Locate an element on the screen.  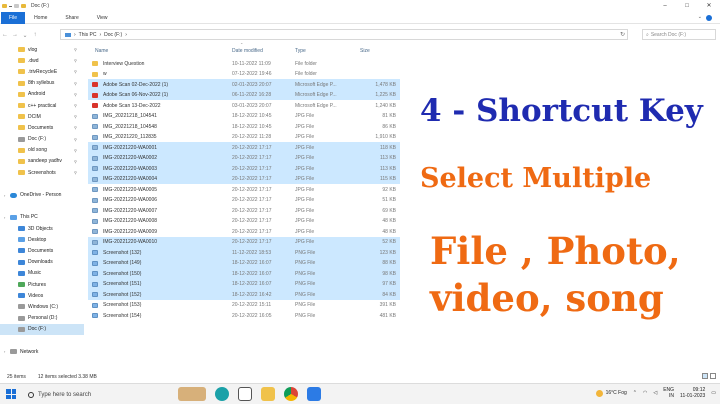
nav-item: Pictures is located at coordinates (42, 284).